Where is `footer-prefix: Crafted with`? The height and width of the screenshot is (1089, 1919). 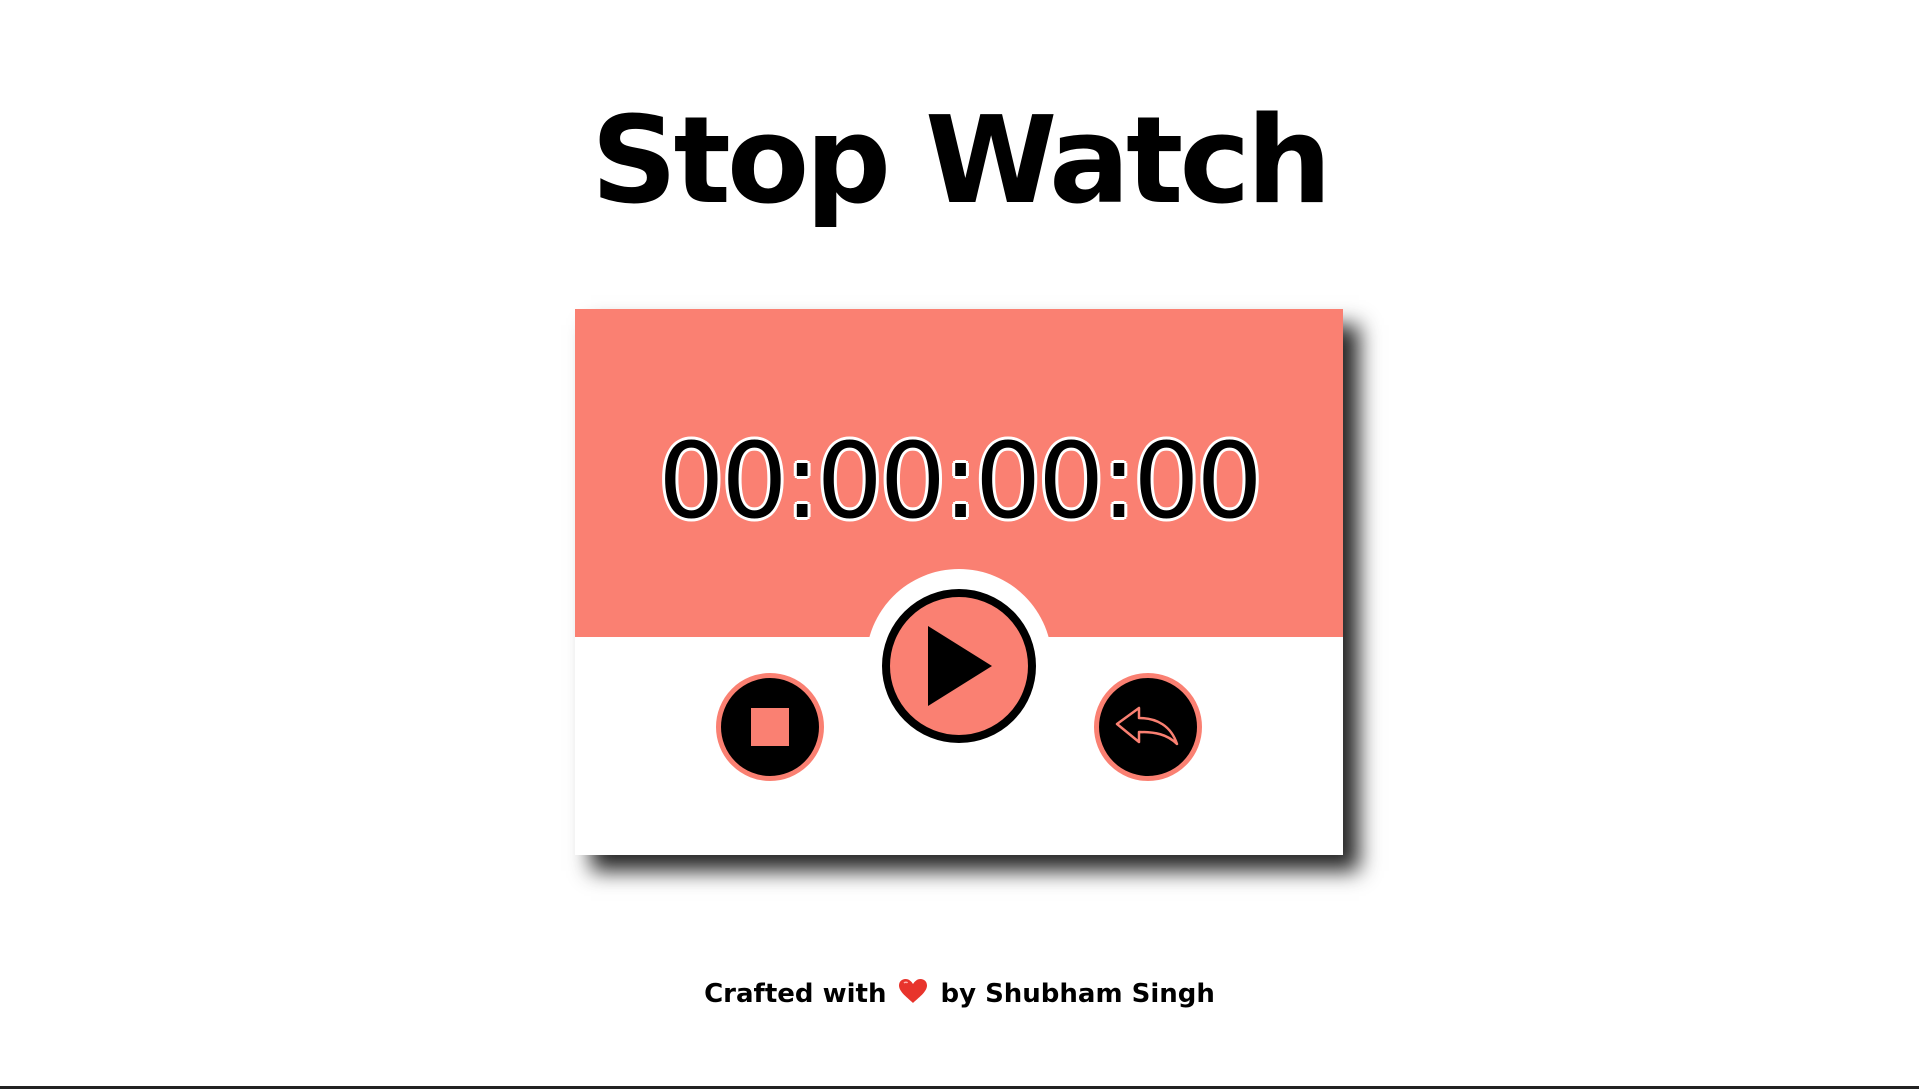 footer-prefix: Crafted with is located at coordinates (795, 994).